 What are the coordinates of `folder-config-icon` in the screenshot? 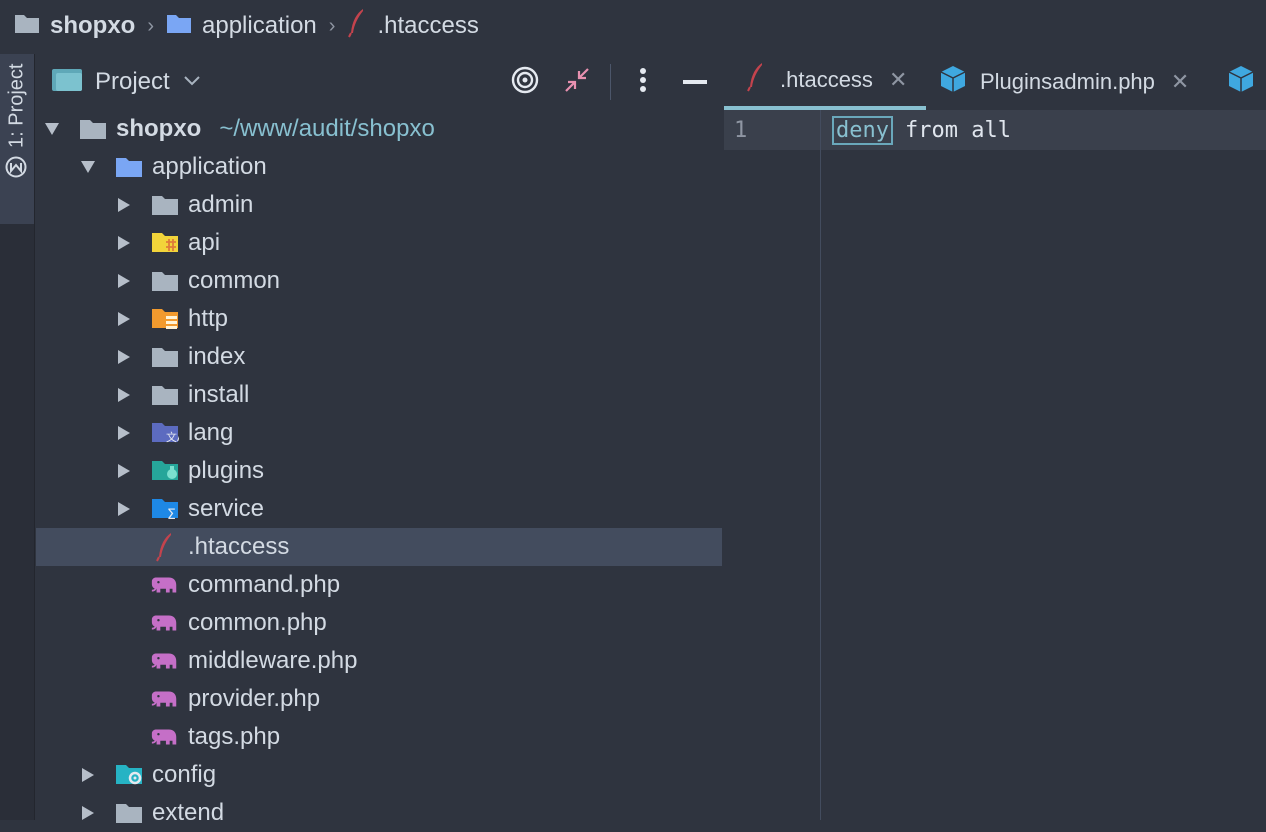 It's located at (129, 775).